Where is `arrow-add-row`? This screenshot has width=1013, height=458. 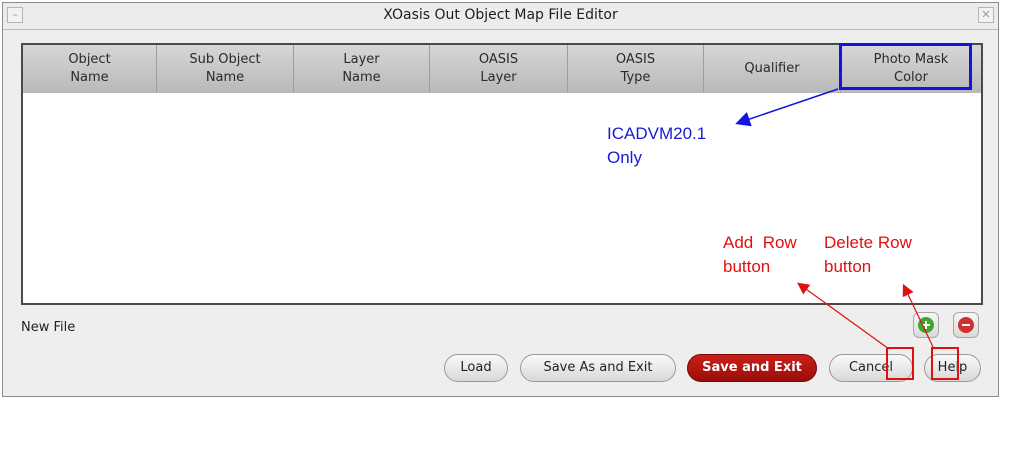 arrow-add-row is located at coordinates (843, 316).